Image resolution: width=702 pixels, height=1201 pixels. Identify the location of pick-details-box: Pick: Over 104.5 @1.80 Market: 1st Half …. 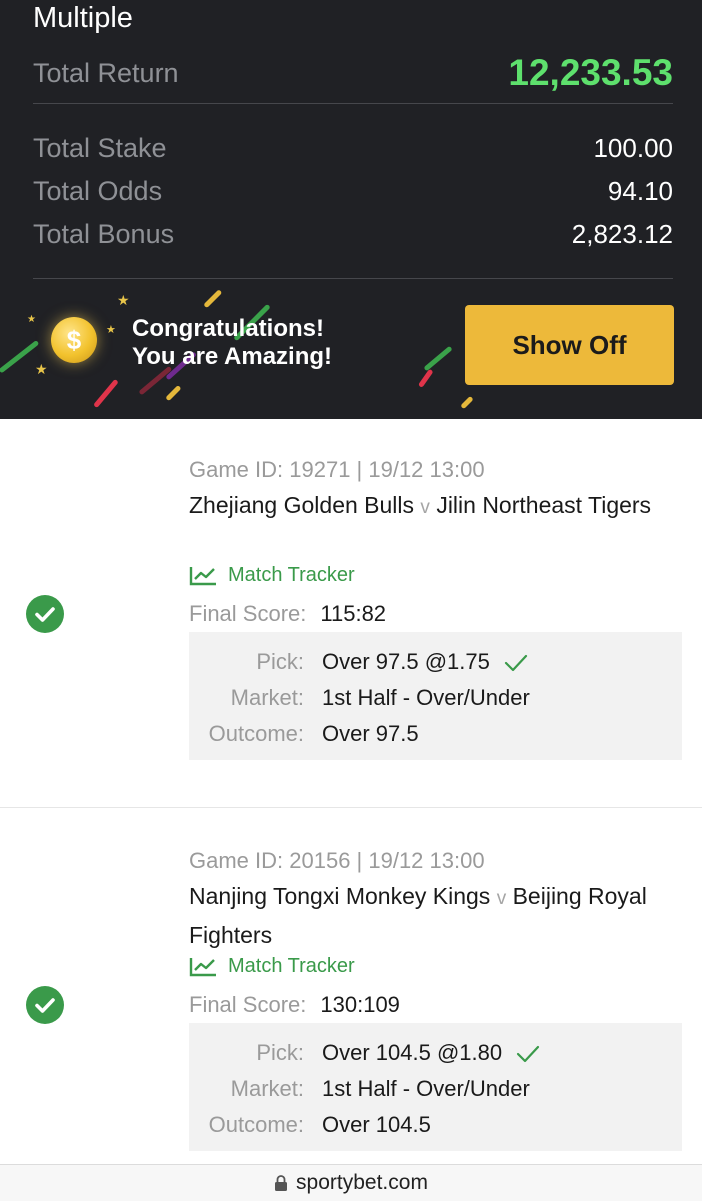
(435, 1087).